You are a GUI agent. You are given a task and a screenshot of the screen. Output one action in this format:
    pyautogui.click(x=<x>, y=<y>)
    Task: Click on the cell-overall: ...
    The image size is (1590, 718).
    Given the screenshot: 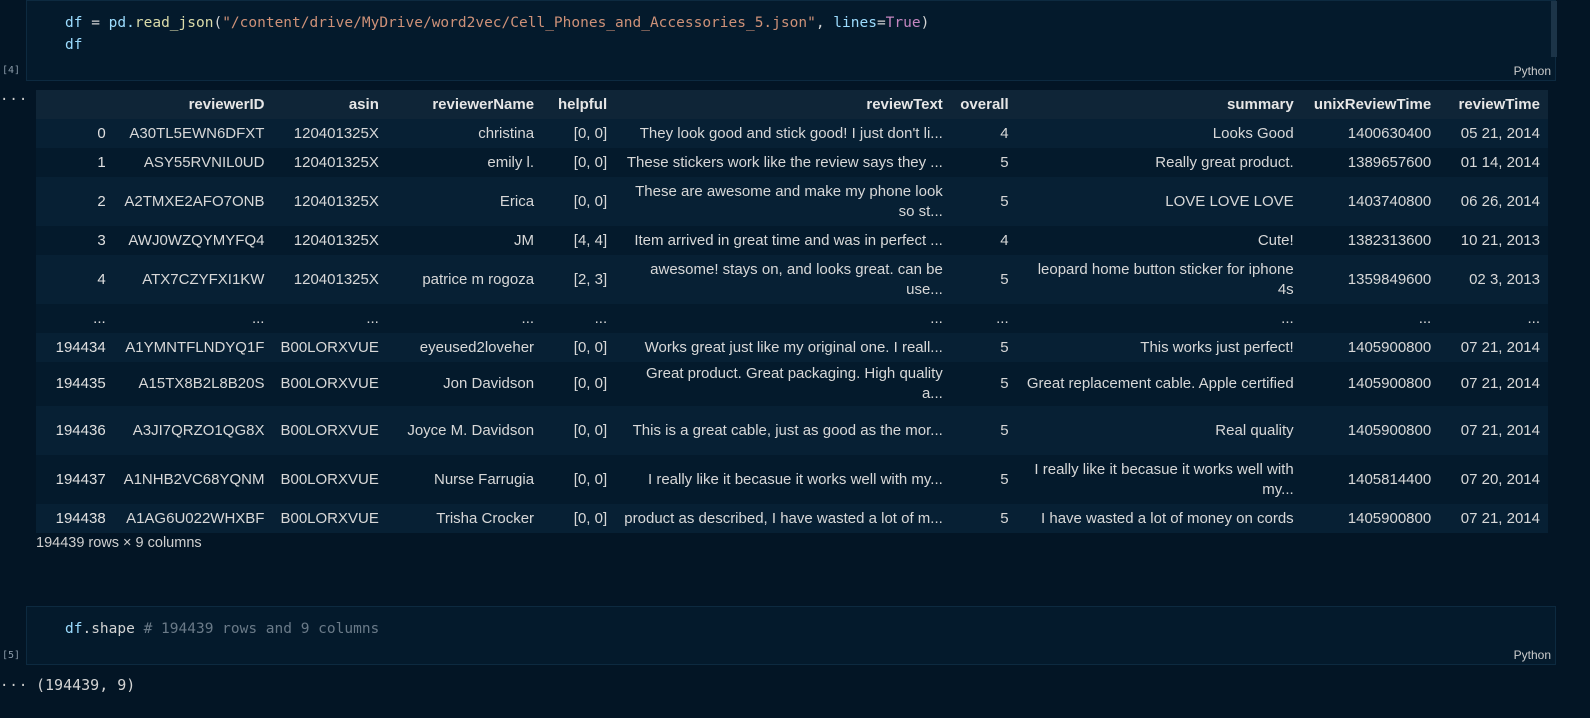 What is the action you would take?
    pyautogui.click(x=1002, y=318)
    